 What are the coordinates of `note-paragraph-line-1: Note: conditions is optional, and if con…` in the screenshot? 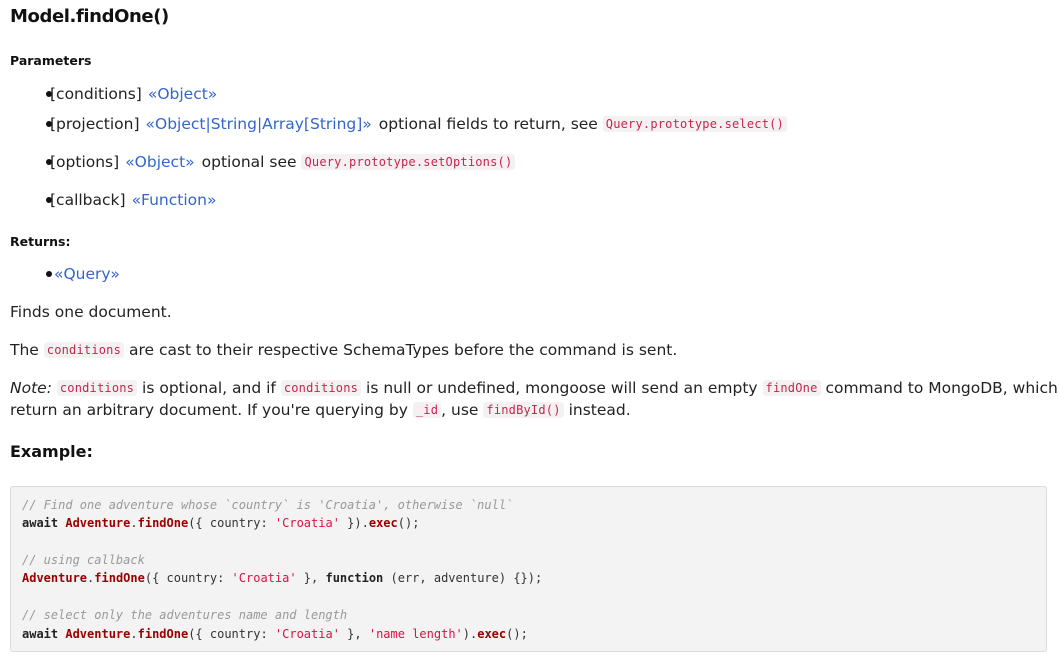 It's located at (534, 388).